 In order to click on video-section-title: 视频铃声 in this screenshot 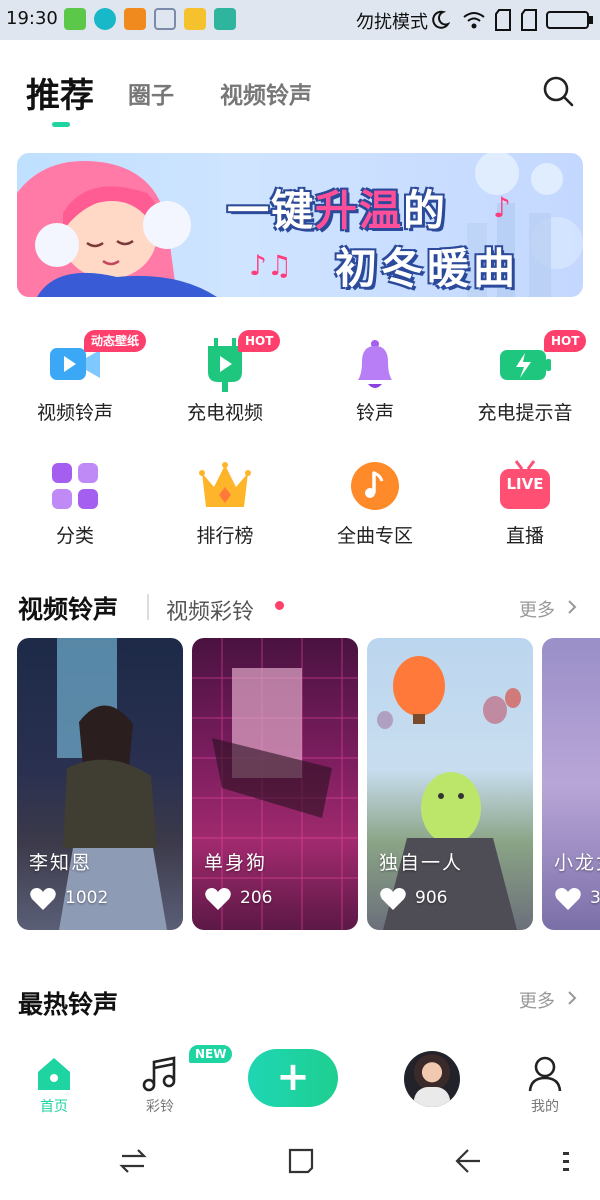, I will do `click(68, 609)`.